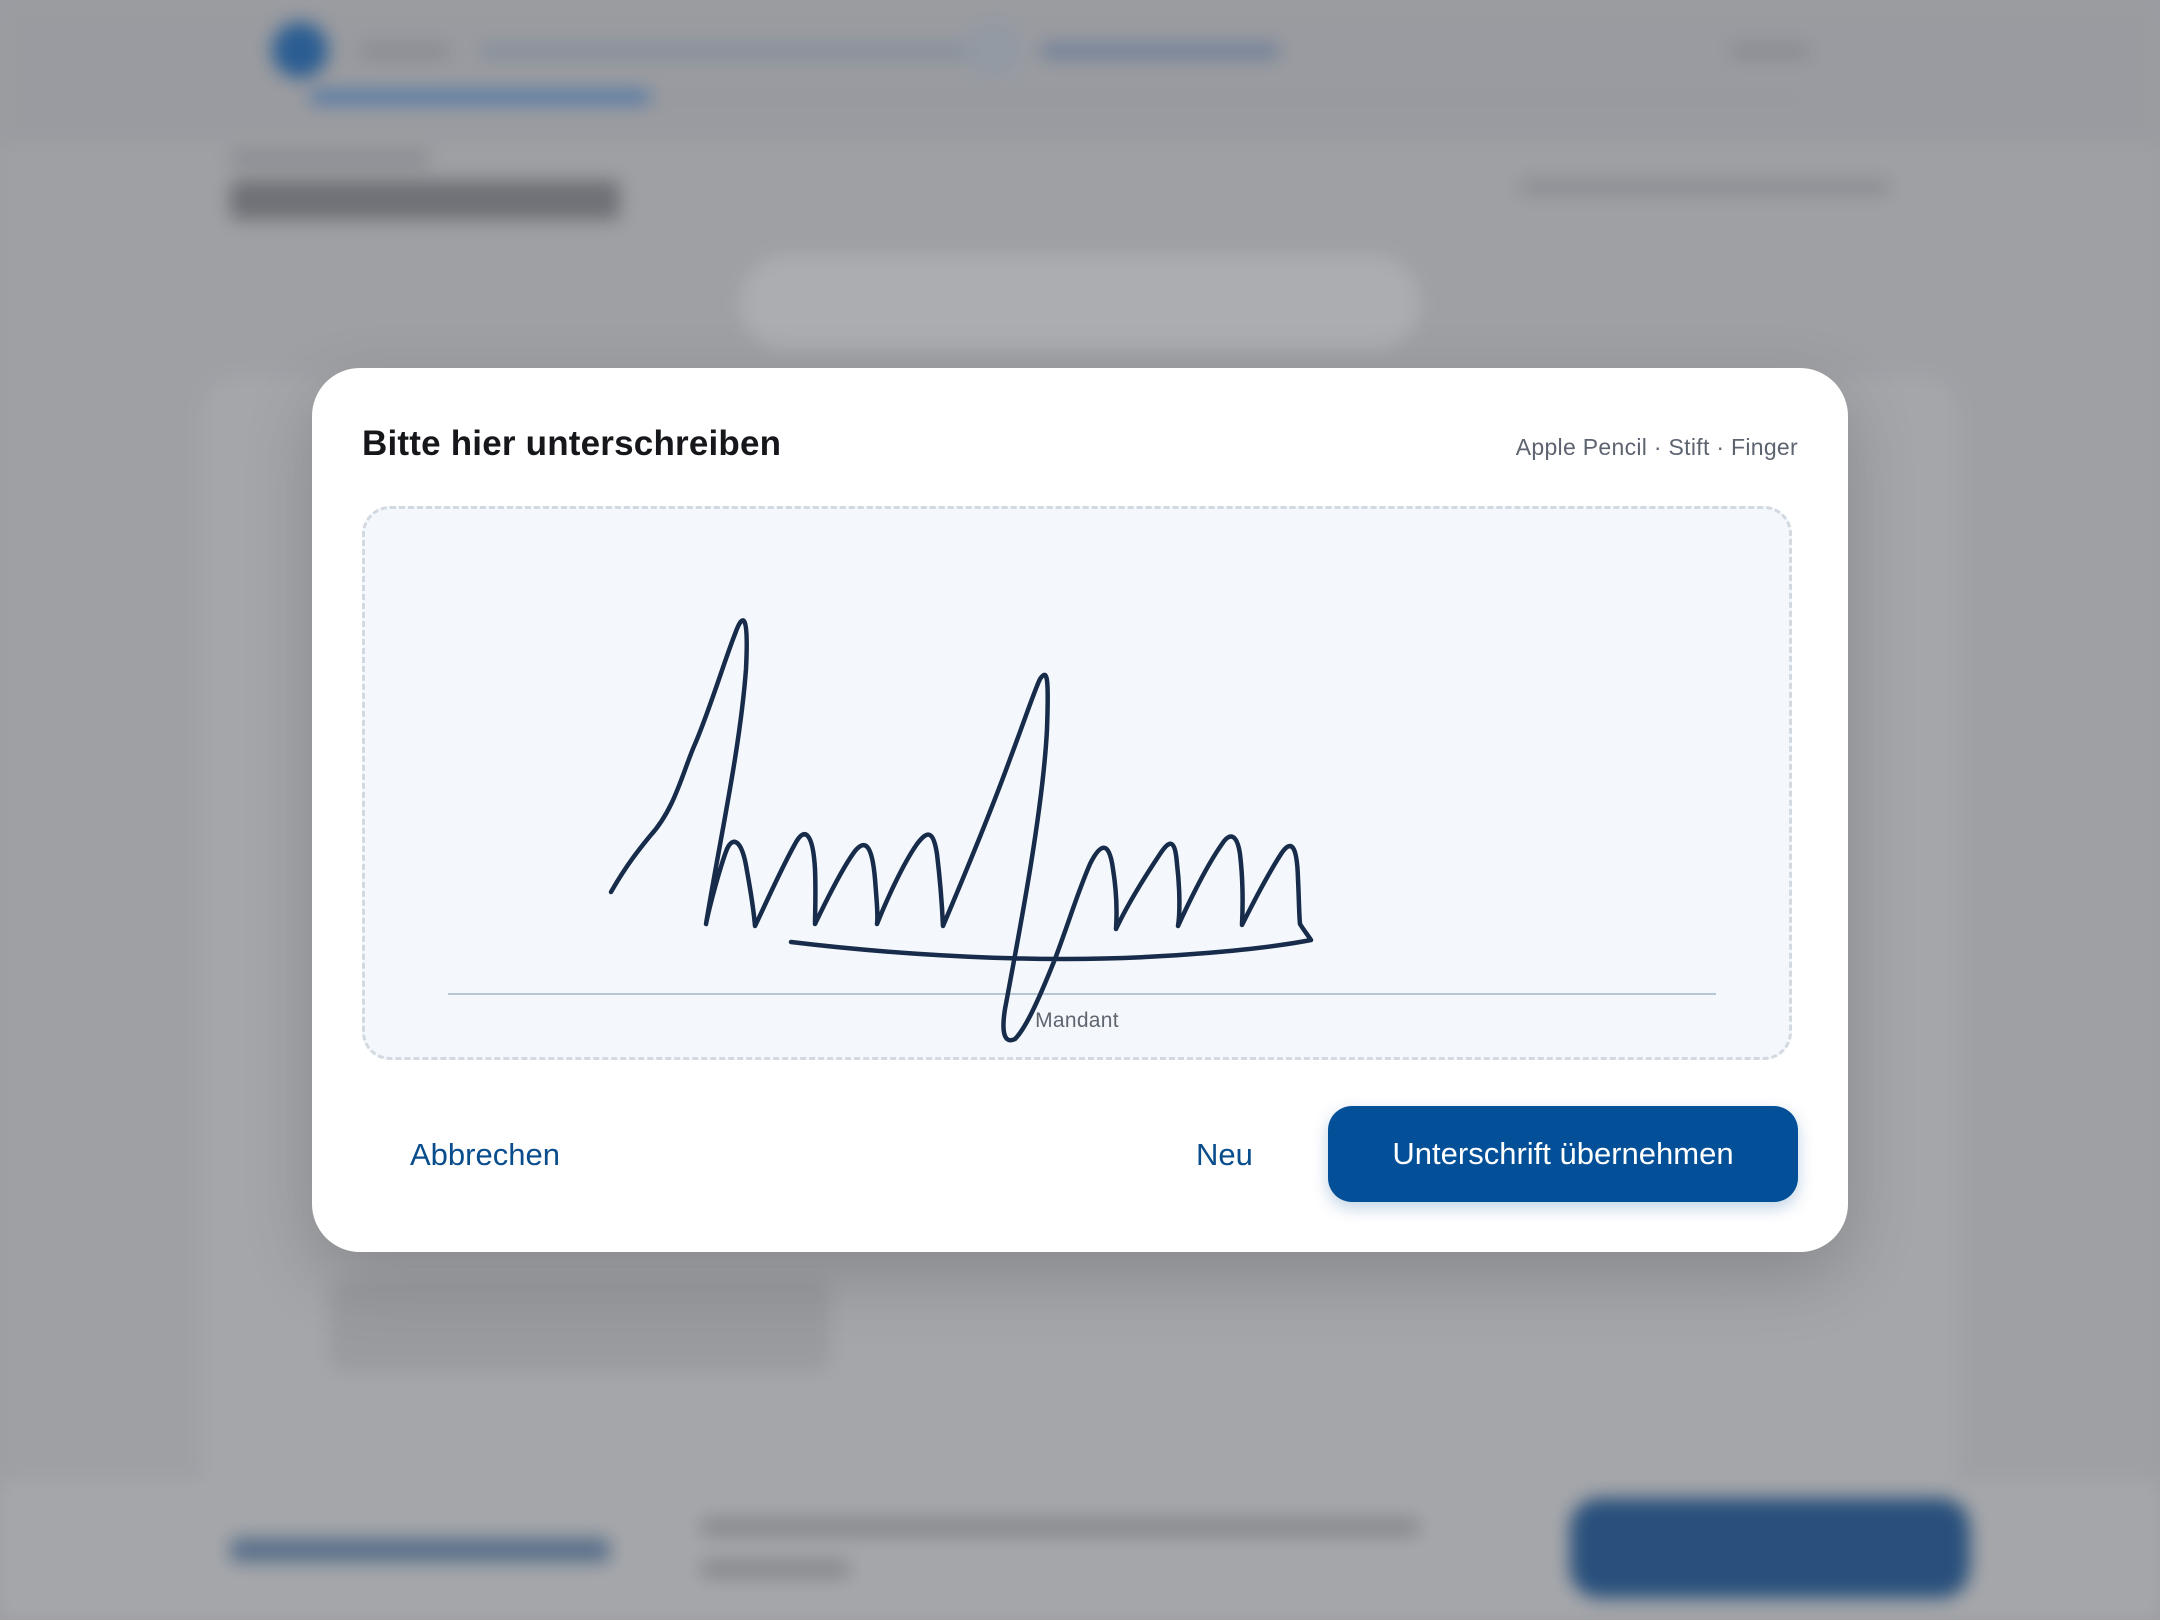  I want to click on signature-line-label: Mandant, so click(1077, 1020).